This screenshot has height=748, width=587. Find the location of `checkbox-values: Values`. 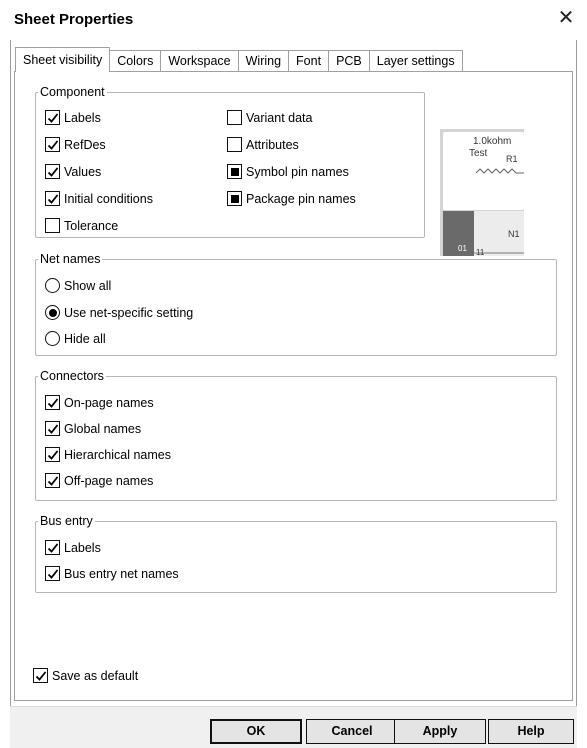

checkbox-values: Values is located at coordinates (73, 171).